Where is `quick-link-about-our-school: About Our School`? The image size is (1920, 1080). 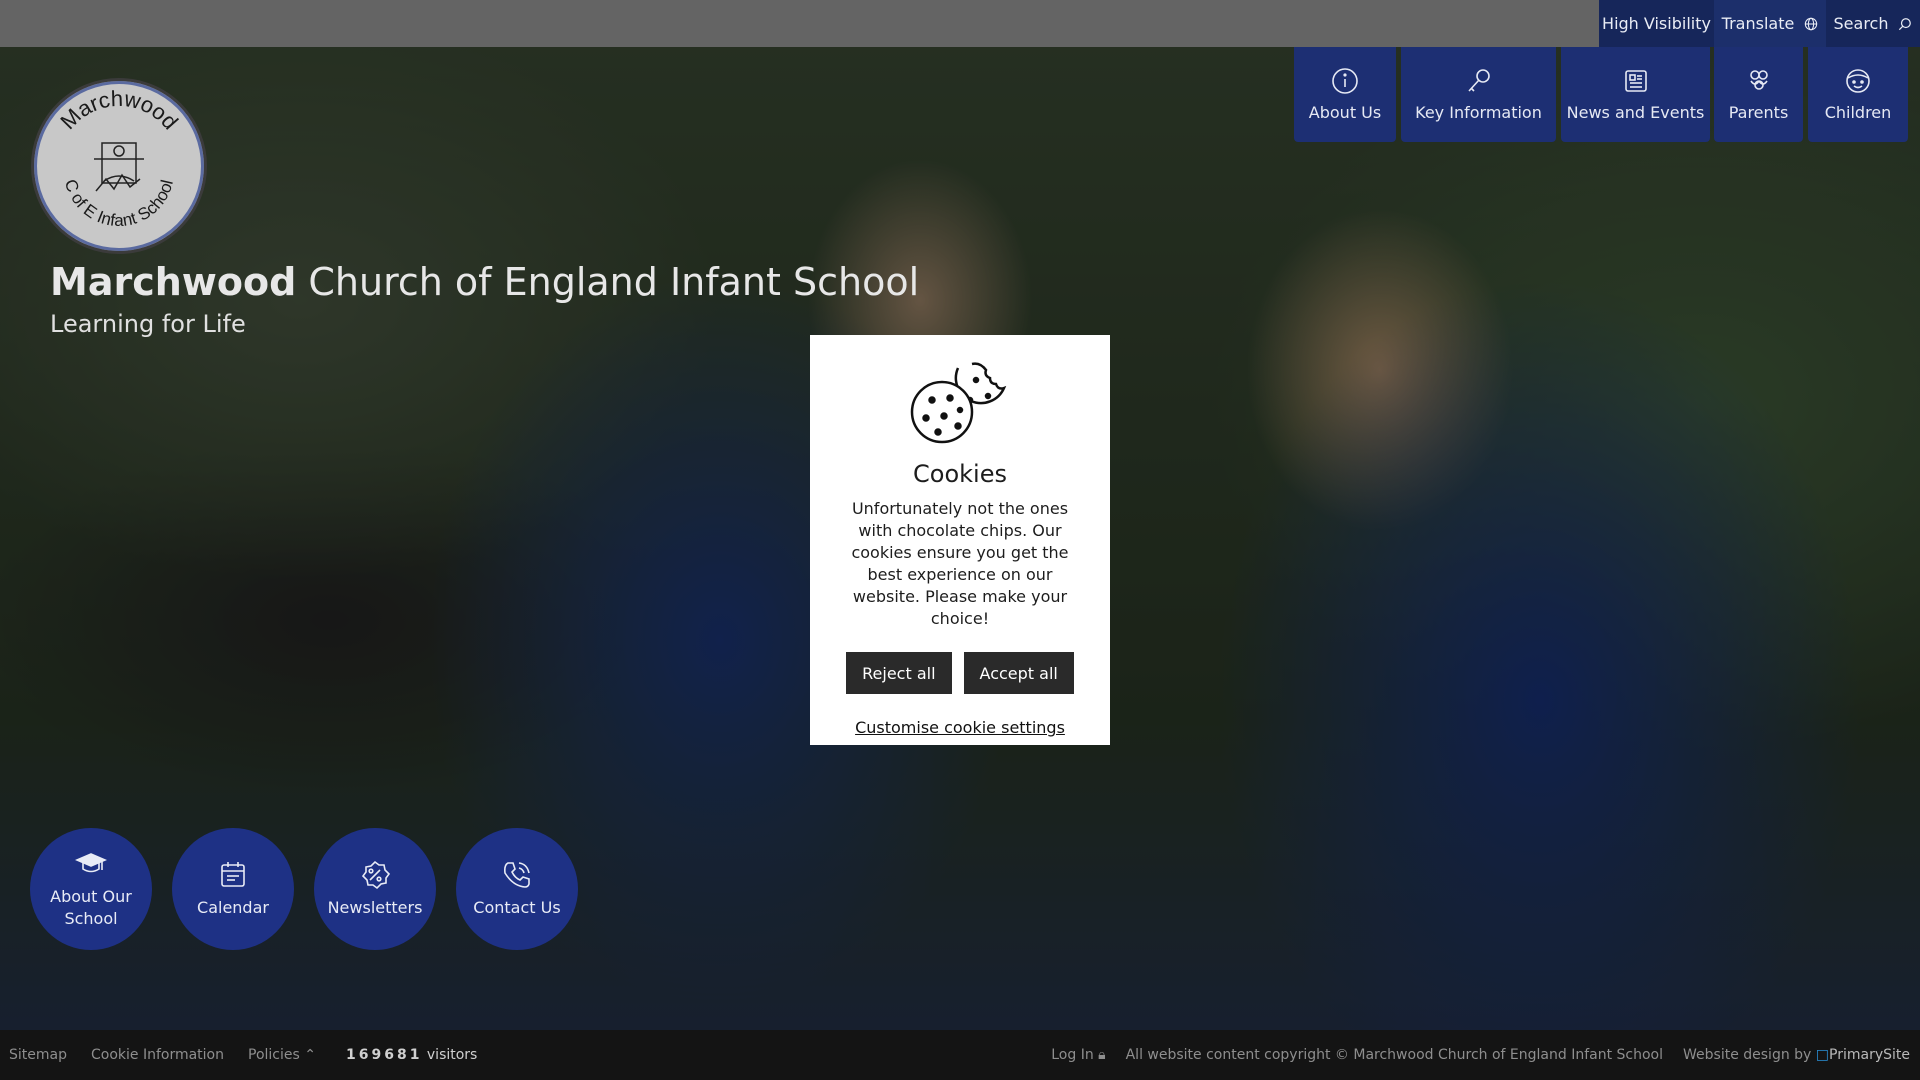
quick-link-about-our-school: About Our School is located at coordinates (91, 889).